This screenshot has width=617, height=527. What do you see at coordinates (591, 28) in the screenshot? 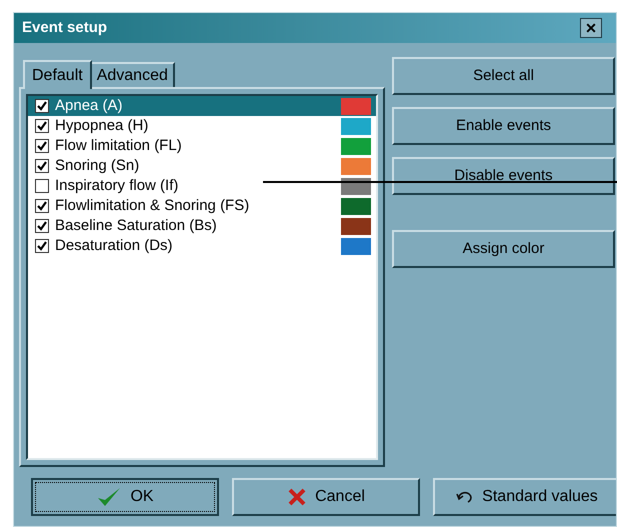
I see `close-button: ×` at bounding box center [591, 28].